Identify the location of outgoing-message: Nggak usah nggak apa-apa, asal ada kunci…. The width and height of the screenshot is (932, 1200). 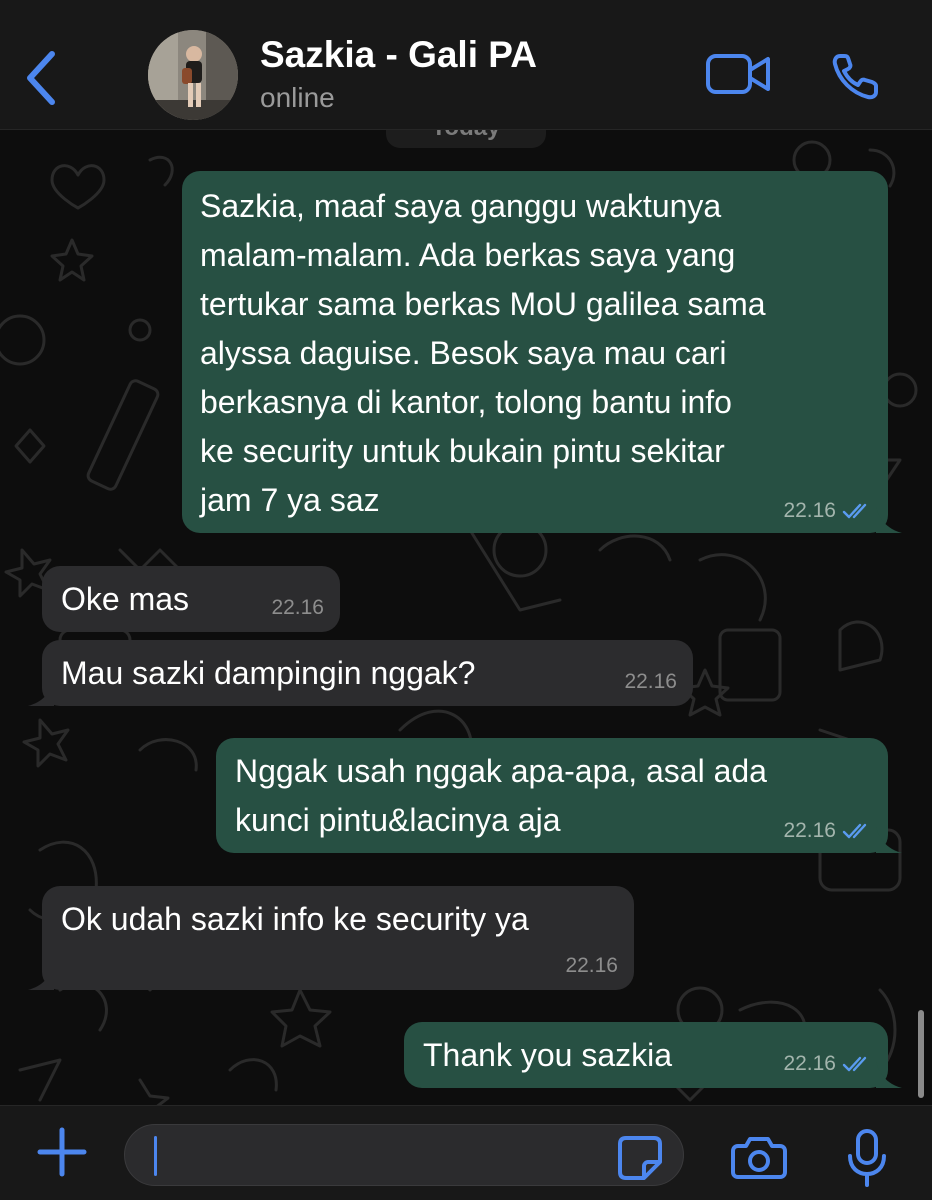
(559, 795).